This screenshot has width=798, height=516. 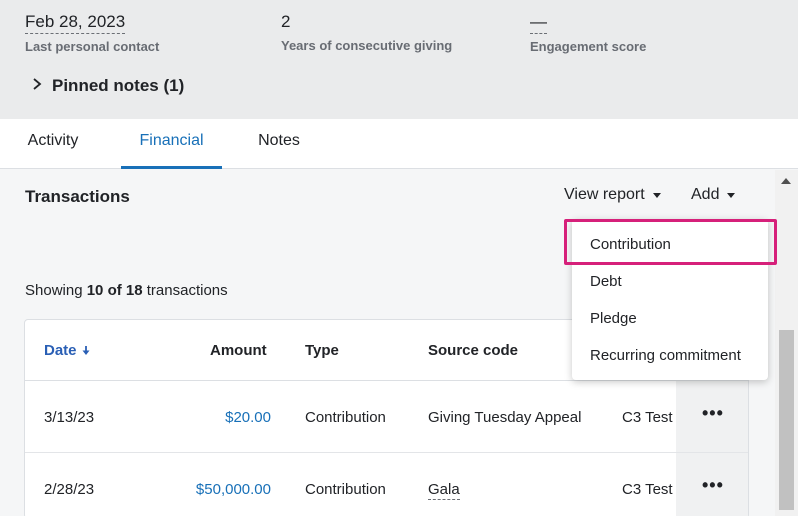 What do you see at coordinates (473, 350) in the screenshot?
I see `column-header-source-code: Source code` at bounding box center [473, 350].